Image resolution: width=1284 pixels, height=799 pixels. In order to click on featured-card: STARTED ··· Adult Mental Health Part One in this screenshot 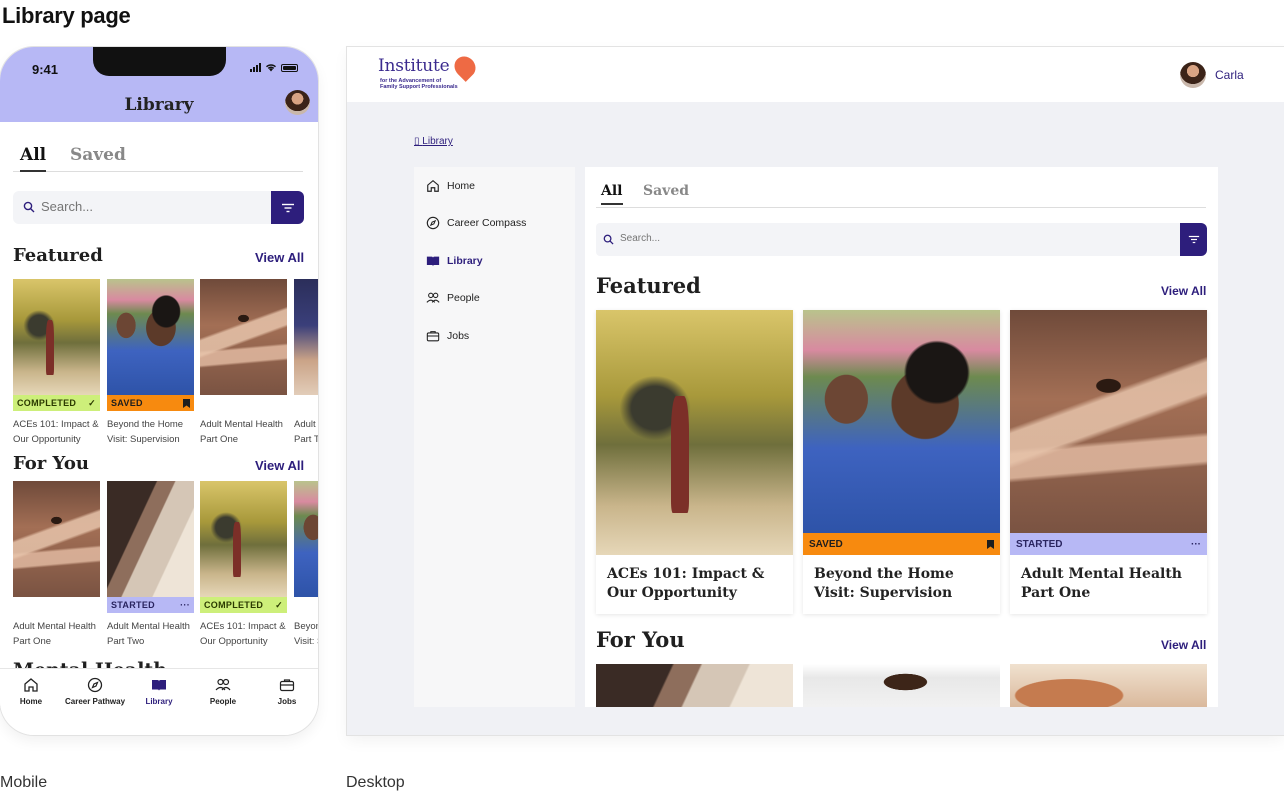, I will do `click(1108, 462)`.